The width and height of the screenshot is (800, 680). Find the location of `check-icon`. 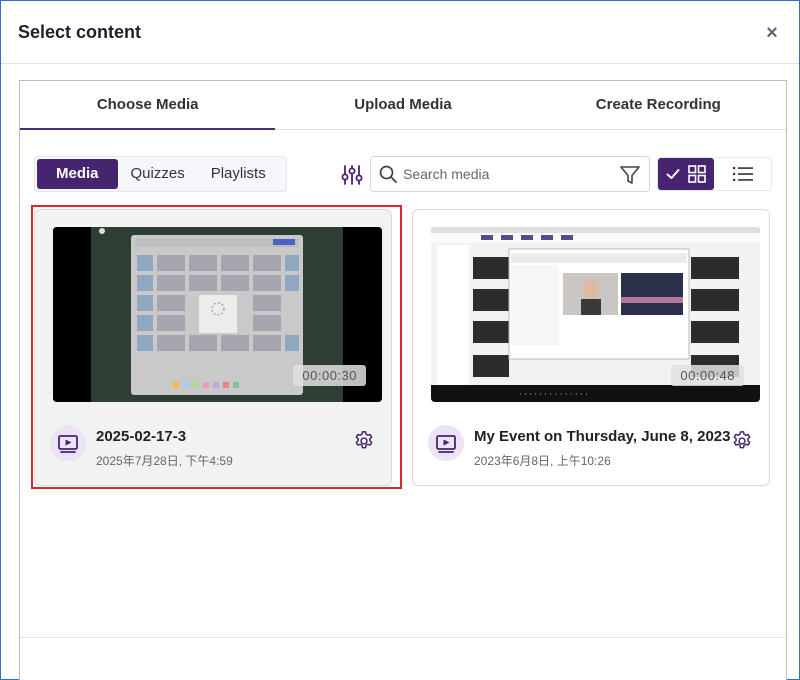

check-icon is located at coordinates (673, 174).